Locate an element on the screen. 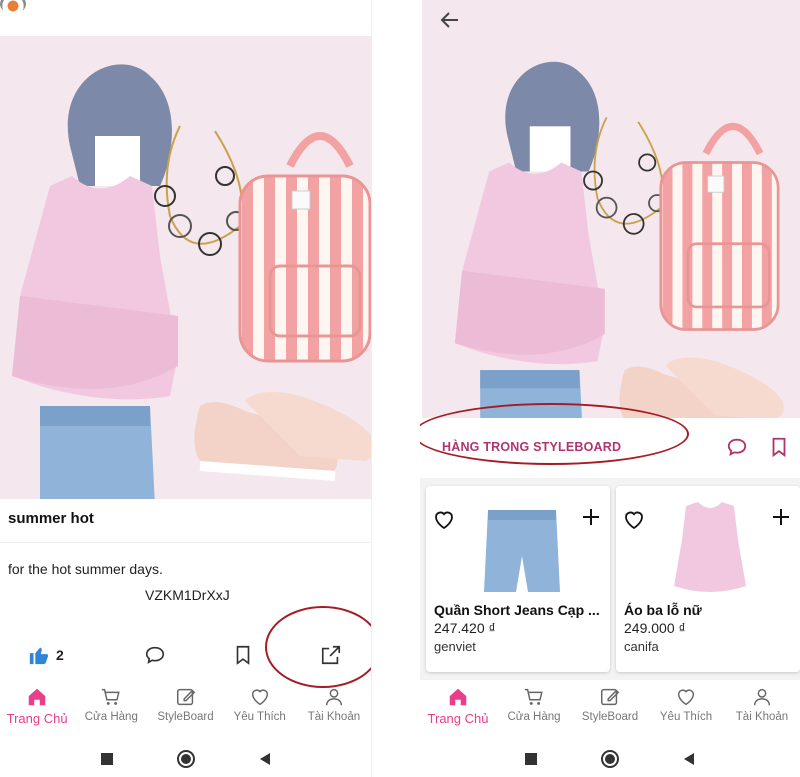 This screenshot has width=800, height=777. section-title: HÀNG TRONG STYLEBOARD is located at coordinates (532, 447).